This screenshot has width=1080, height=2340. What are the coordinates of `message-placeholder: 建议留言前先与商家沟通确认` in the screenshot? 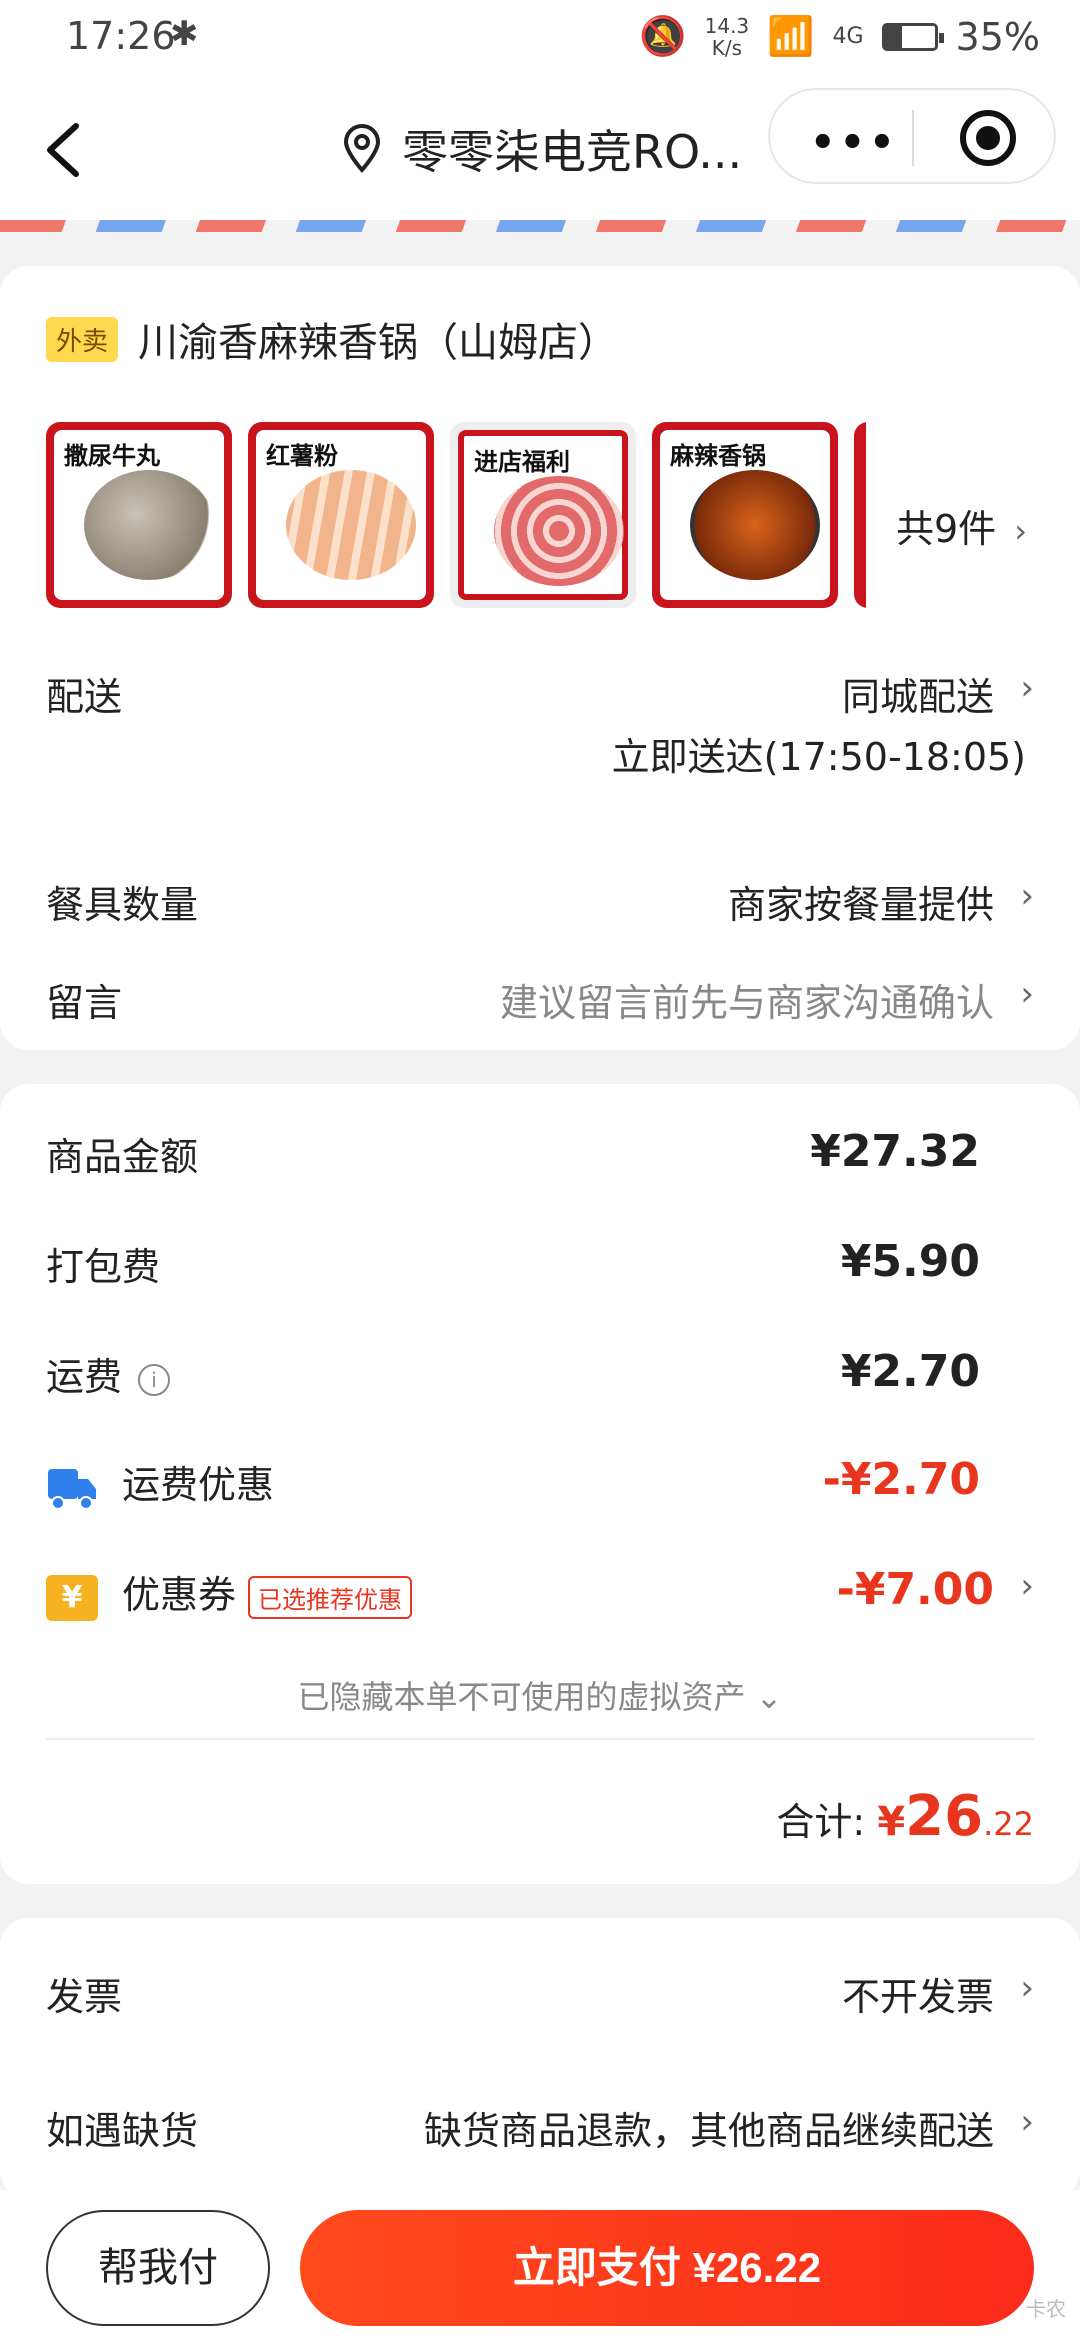 It's located at (746, 1003).